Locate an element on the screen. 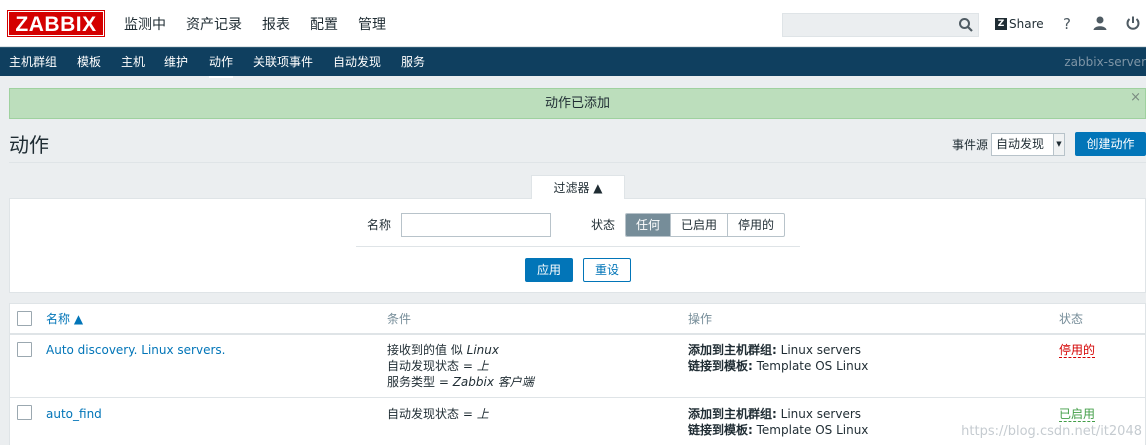  status-radio-group: 任何 已启用 停用的 is located at coordinates (705, 225).